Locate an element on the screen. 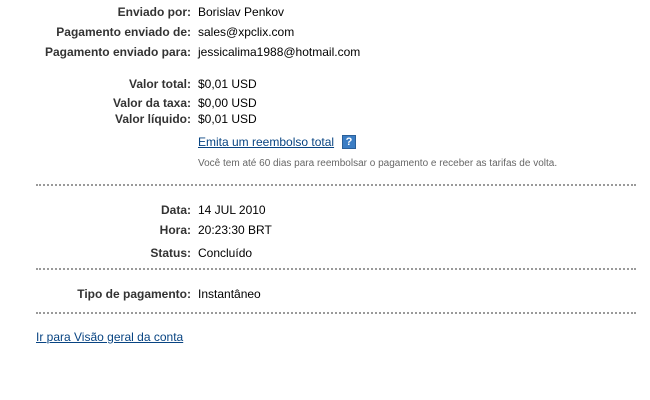 Image resolution: width=650 pixels, height=400 pixels. time-row: Hora: 20:23:30 BRT is located at coordinates (325, 230).